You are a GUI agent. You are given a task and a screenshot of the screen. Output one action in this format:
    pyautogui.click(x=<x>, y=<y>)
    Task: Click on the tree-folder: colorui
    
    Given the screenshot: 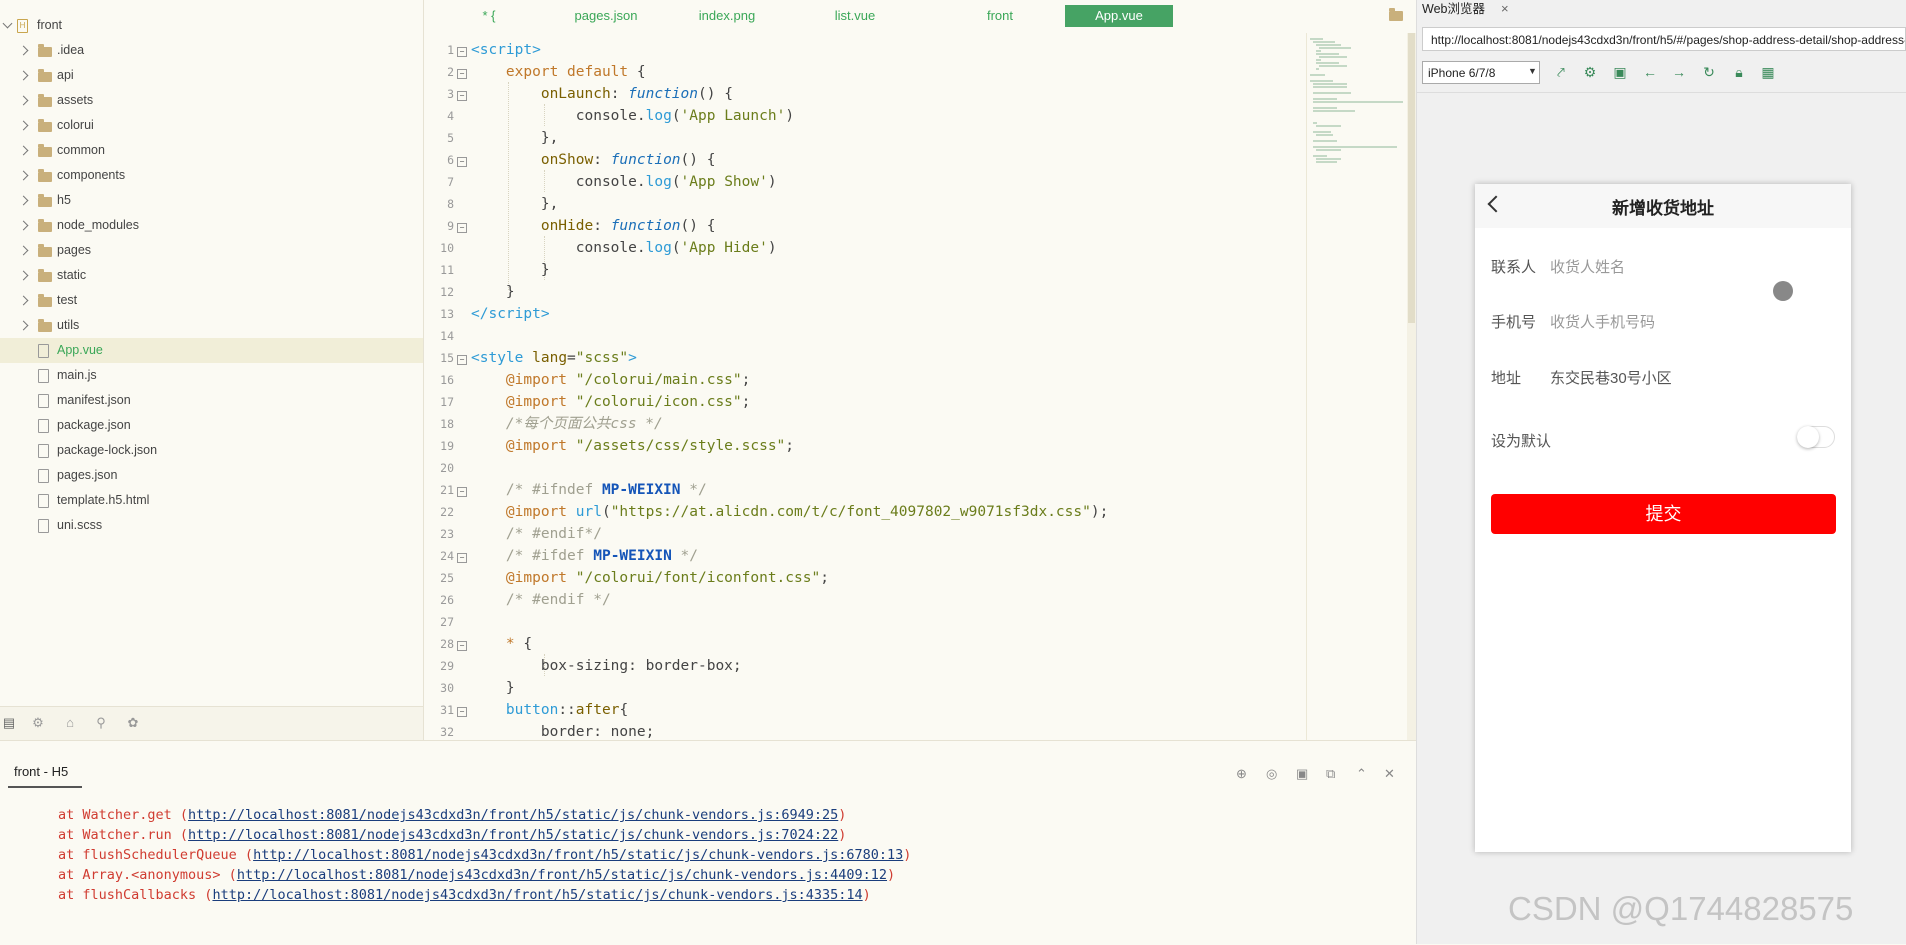 What is the action you would take?
    pyautogui.click(x=211, y=125)
    